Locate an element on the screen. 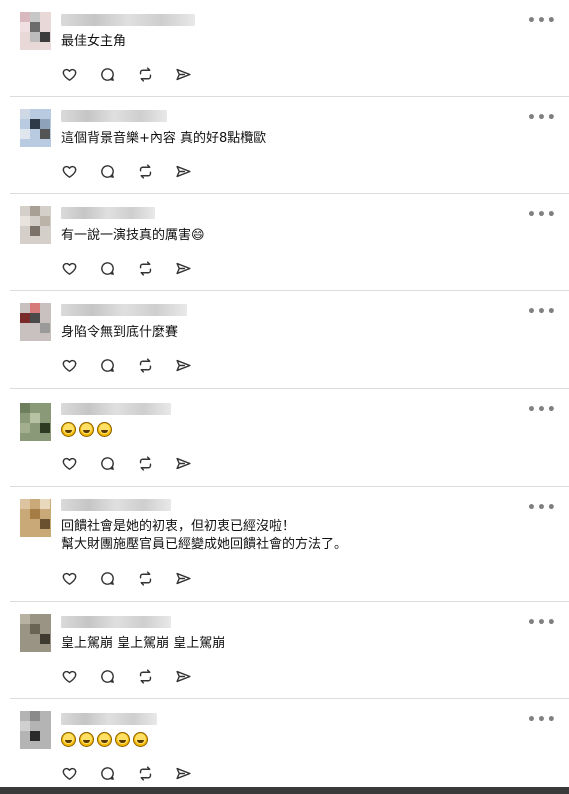 This screenshot has width=569, height=794. comment-text: 最佳女主角 is located at coordinates (94, 41).